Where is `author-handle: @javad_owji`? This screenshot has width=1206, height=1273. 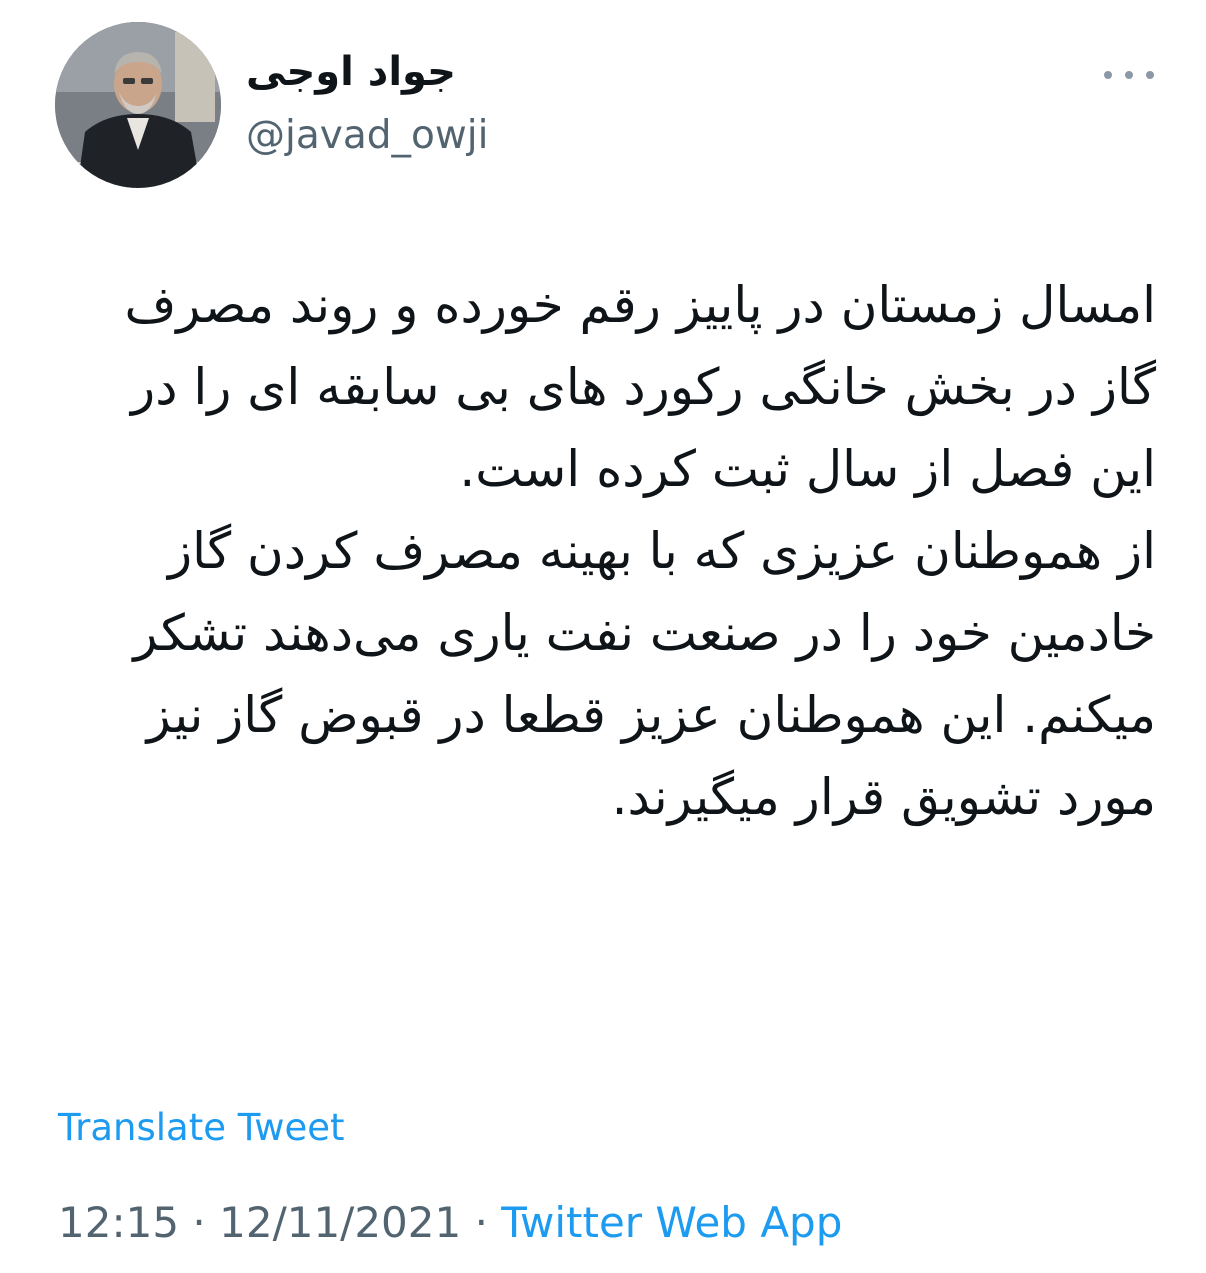 author-handle: @javad_owji is located at coordinates (367, 136).